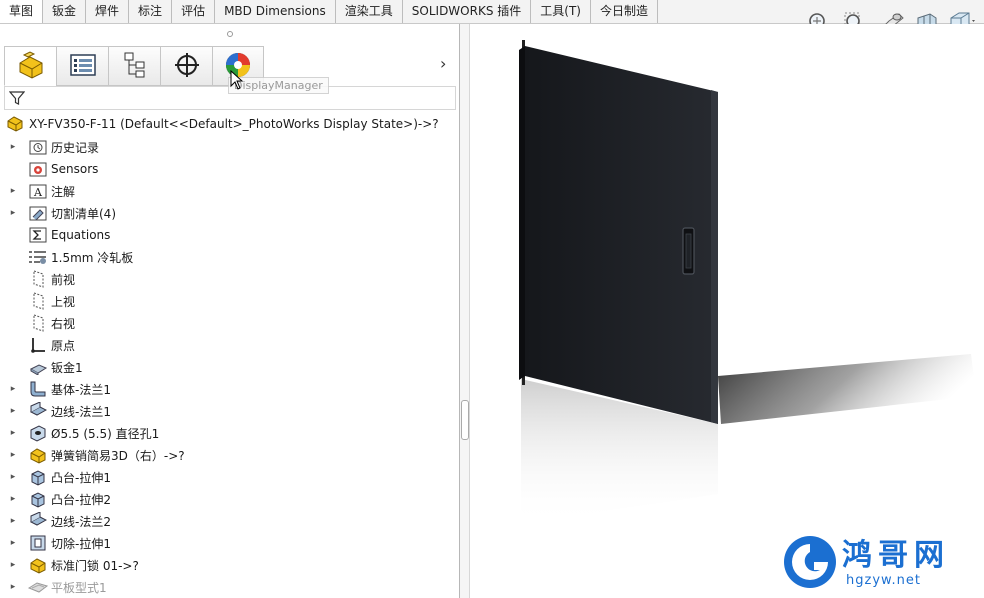 This screenshot has width=984, height=598. What do you see at coordinates (230, 34) in the screenshot?
I see `panel-pin-dot` at bounding box center [230, 34].